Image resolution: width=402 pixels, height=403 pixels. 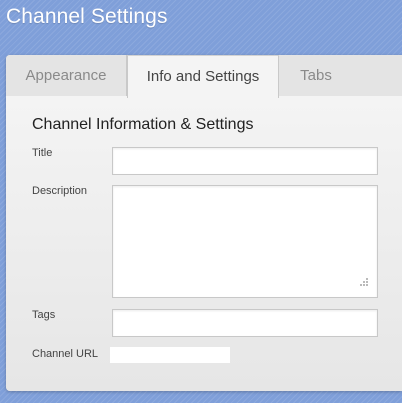 What do you see at coordinates (60, 191) in the screenshot?
I see `description-label: Description` at bounding box center [60, 191].